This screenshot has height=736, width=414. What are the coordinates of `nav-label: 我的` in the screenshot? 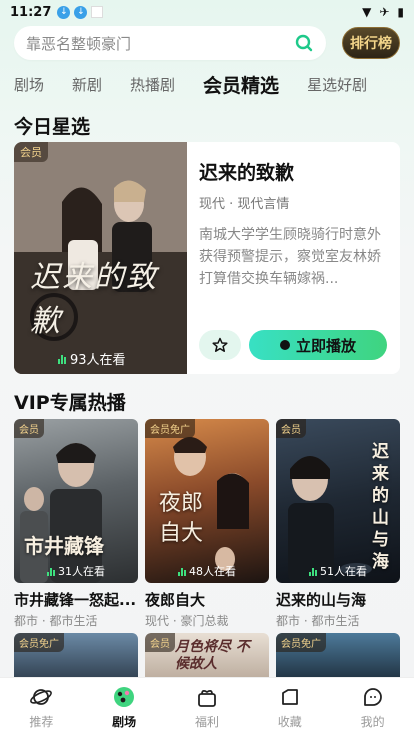 It's located at (372, 721).